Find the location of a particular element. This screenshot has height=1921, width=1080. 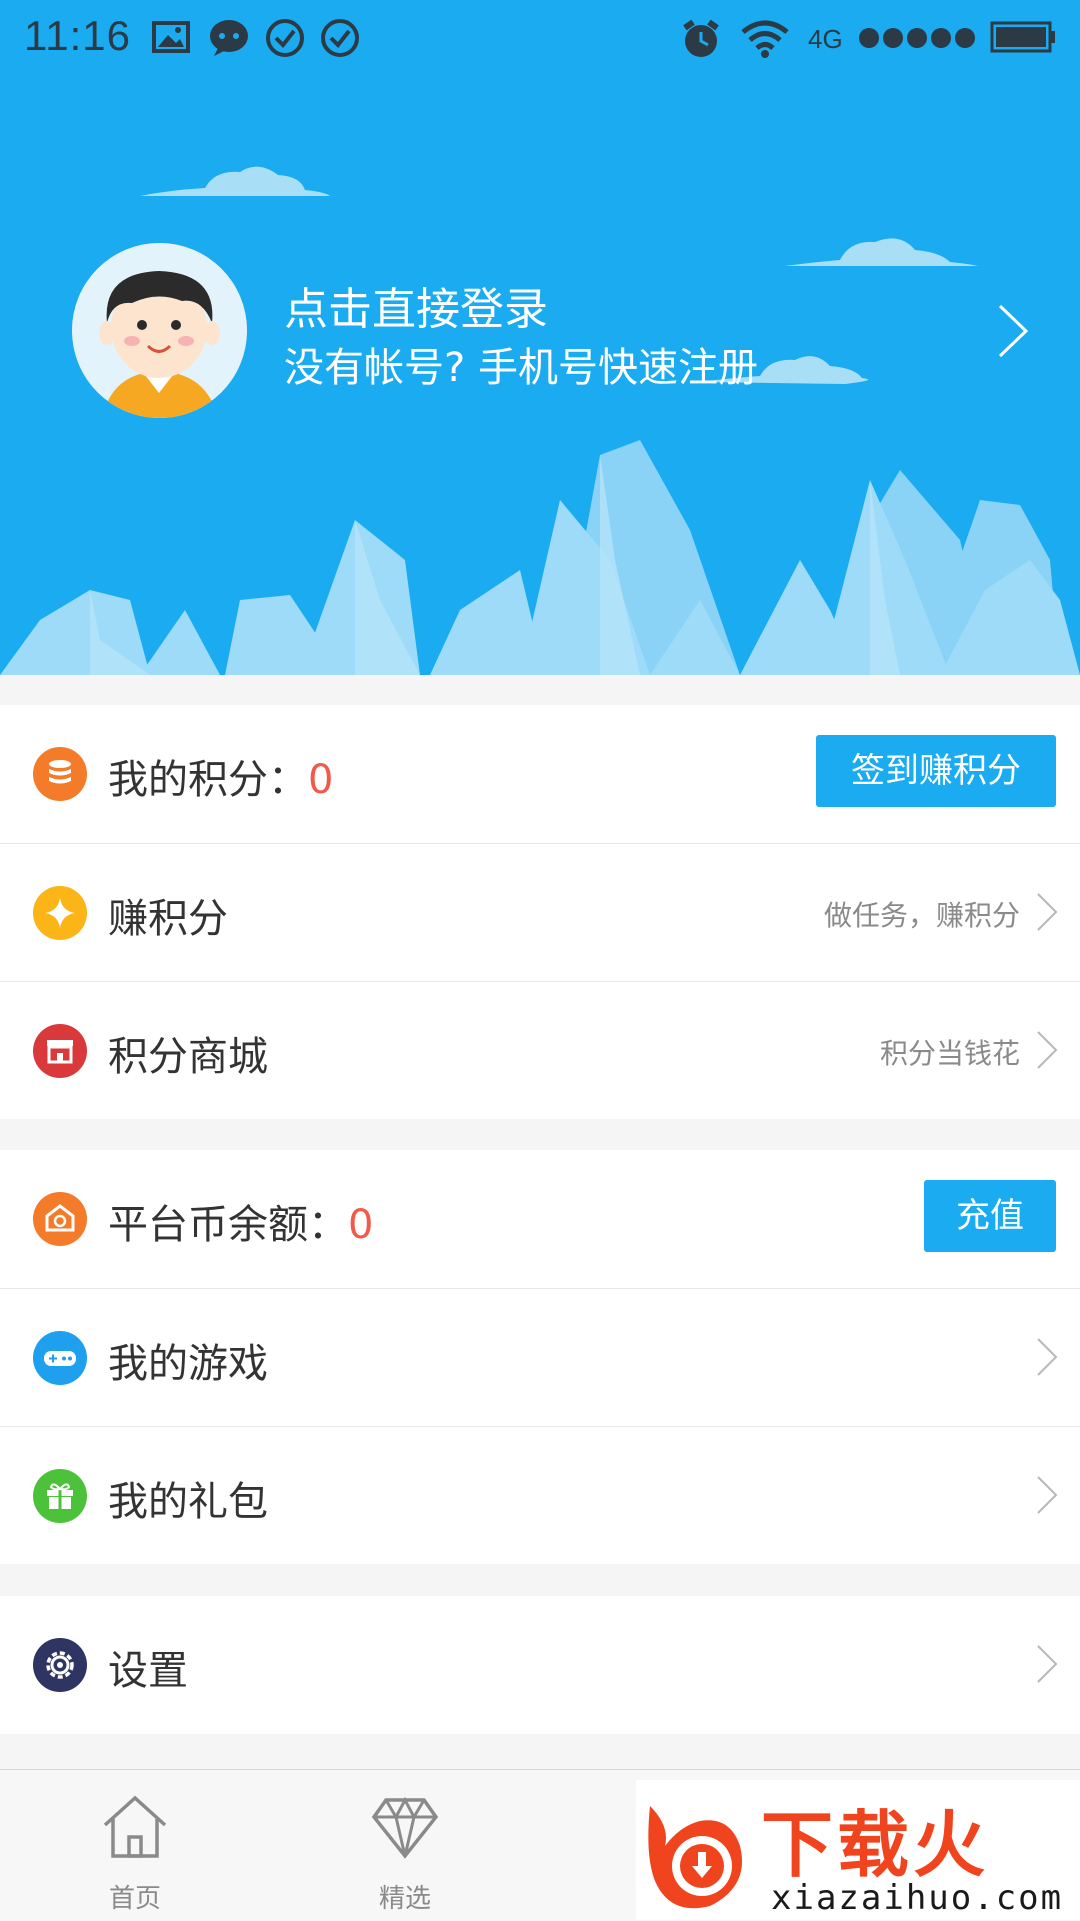

my-points-row: 我的积分：0 签到赚积分 is located at coordinates (540, 774).